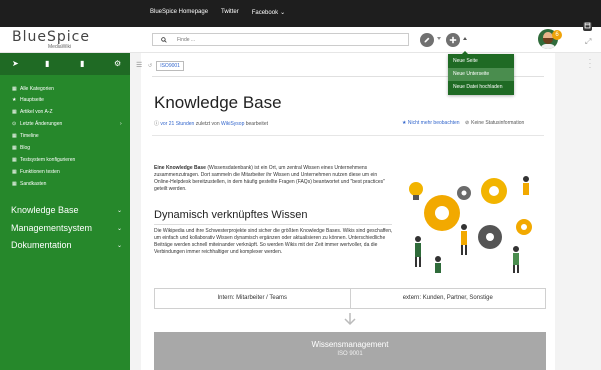 The width and height of the screenshot is (601, 370). Describe the element at coordinates (37, 124) in the screenshot. I see `sidebar-item-recent-changes: ⊙ Letzte Änderungen` at that location.